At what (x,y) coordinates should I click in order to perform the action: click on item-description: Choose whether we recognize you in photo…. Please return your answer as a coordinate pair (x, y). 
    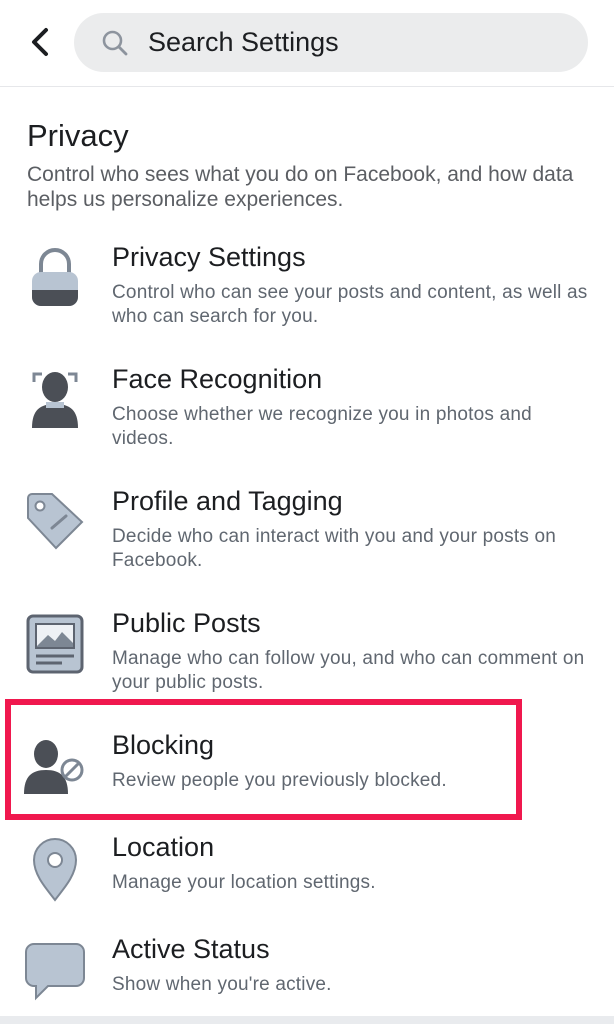
    Looking at the image, I should click on (322, 426).